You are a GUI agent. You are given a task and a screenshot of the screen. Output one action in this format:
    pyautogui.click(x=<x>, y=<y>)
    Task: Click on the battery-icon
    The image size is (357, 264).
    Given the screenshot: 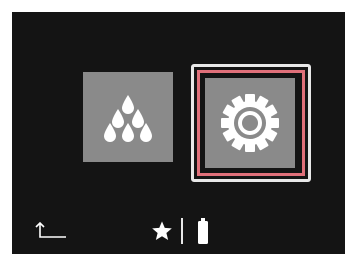 What is the action you would take?
    pyautogui.click(x=203, y=231)
    